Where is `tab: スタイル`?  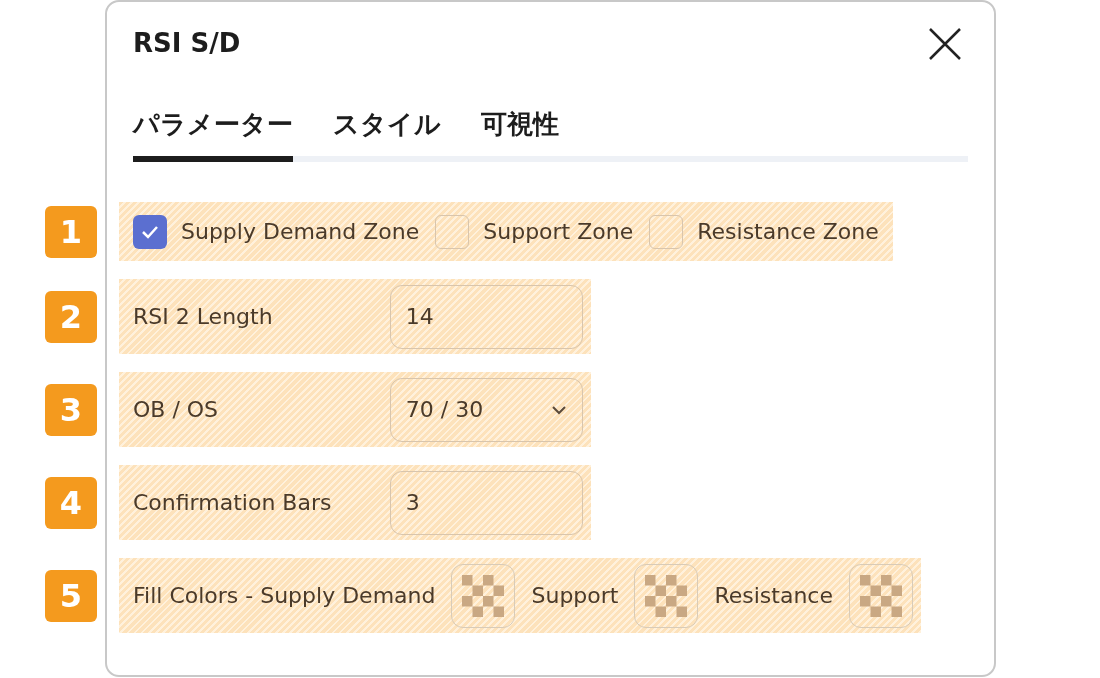 tab: スタイル is located at coordinates (387, 133).